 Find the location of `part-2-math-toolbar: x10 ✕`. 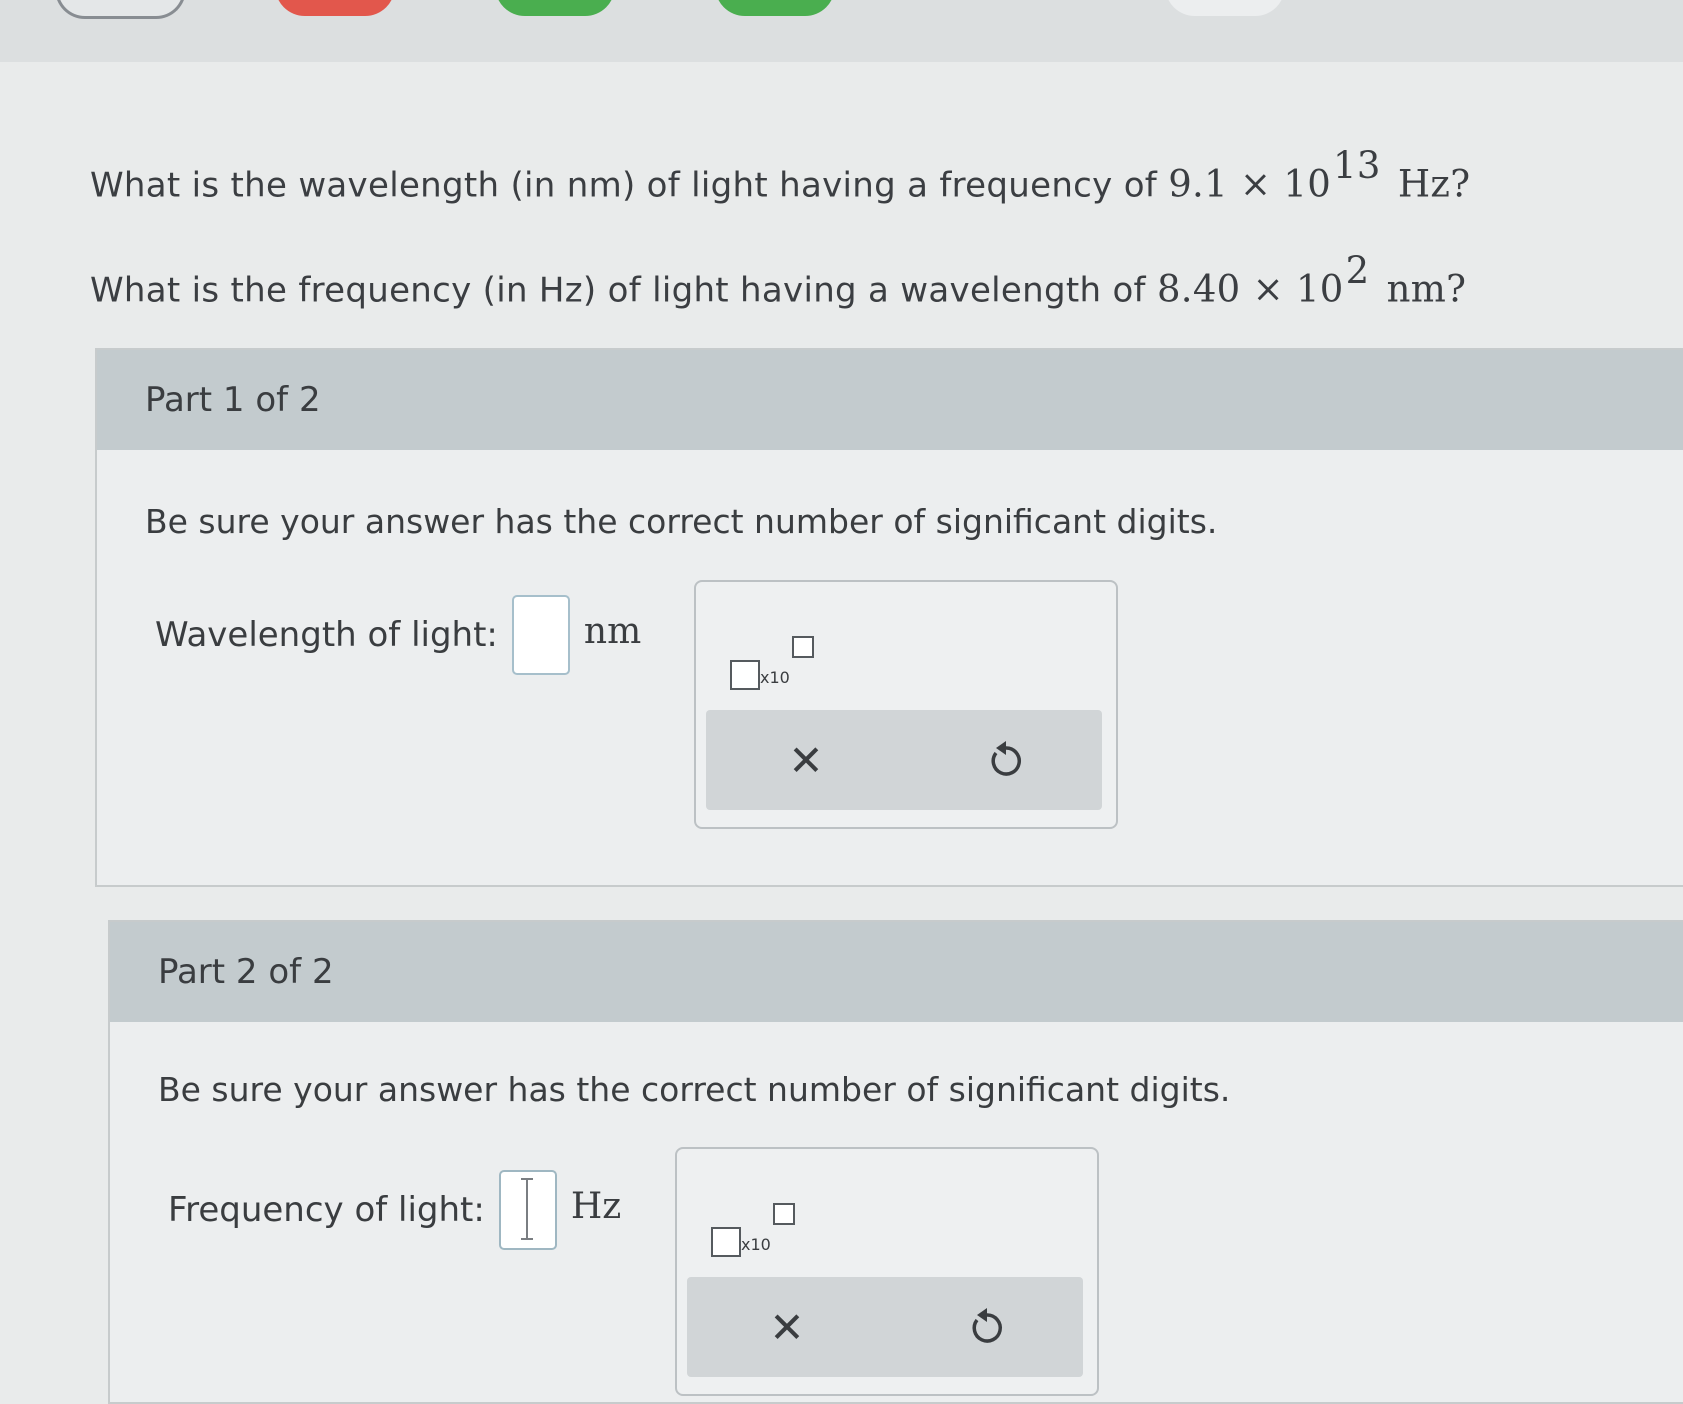

part-2-math-toolbar: x10 ✕ is located at coordinates (887, 1271).